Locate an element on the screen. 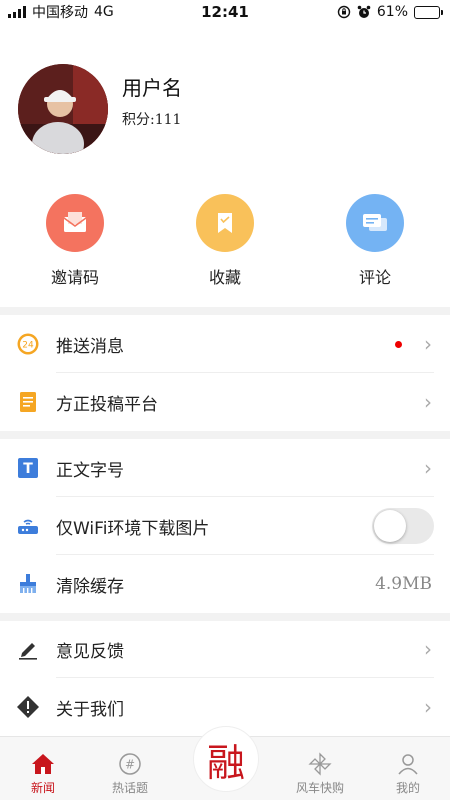  hashtag-icon: # is located at coordinates (130, 764).